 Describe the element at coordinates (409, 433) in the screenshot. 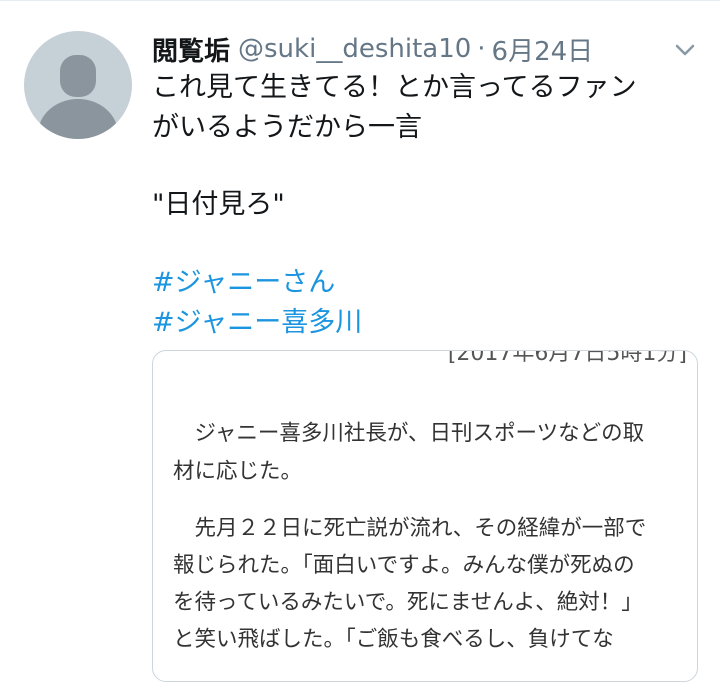

I see `card-text-line: ジャニー喜多川社長が、日刊スポーツなどの取` at that location.